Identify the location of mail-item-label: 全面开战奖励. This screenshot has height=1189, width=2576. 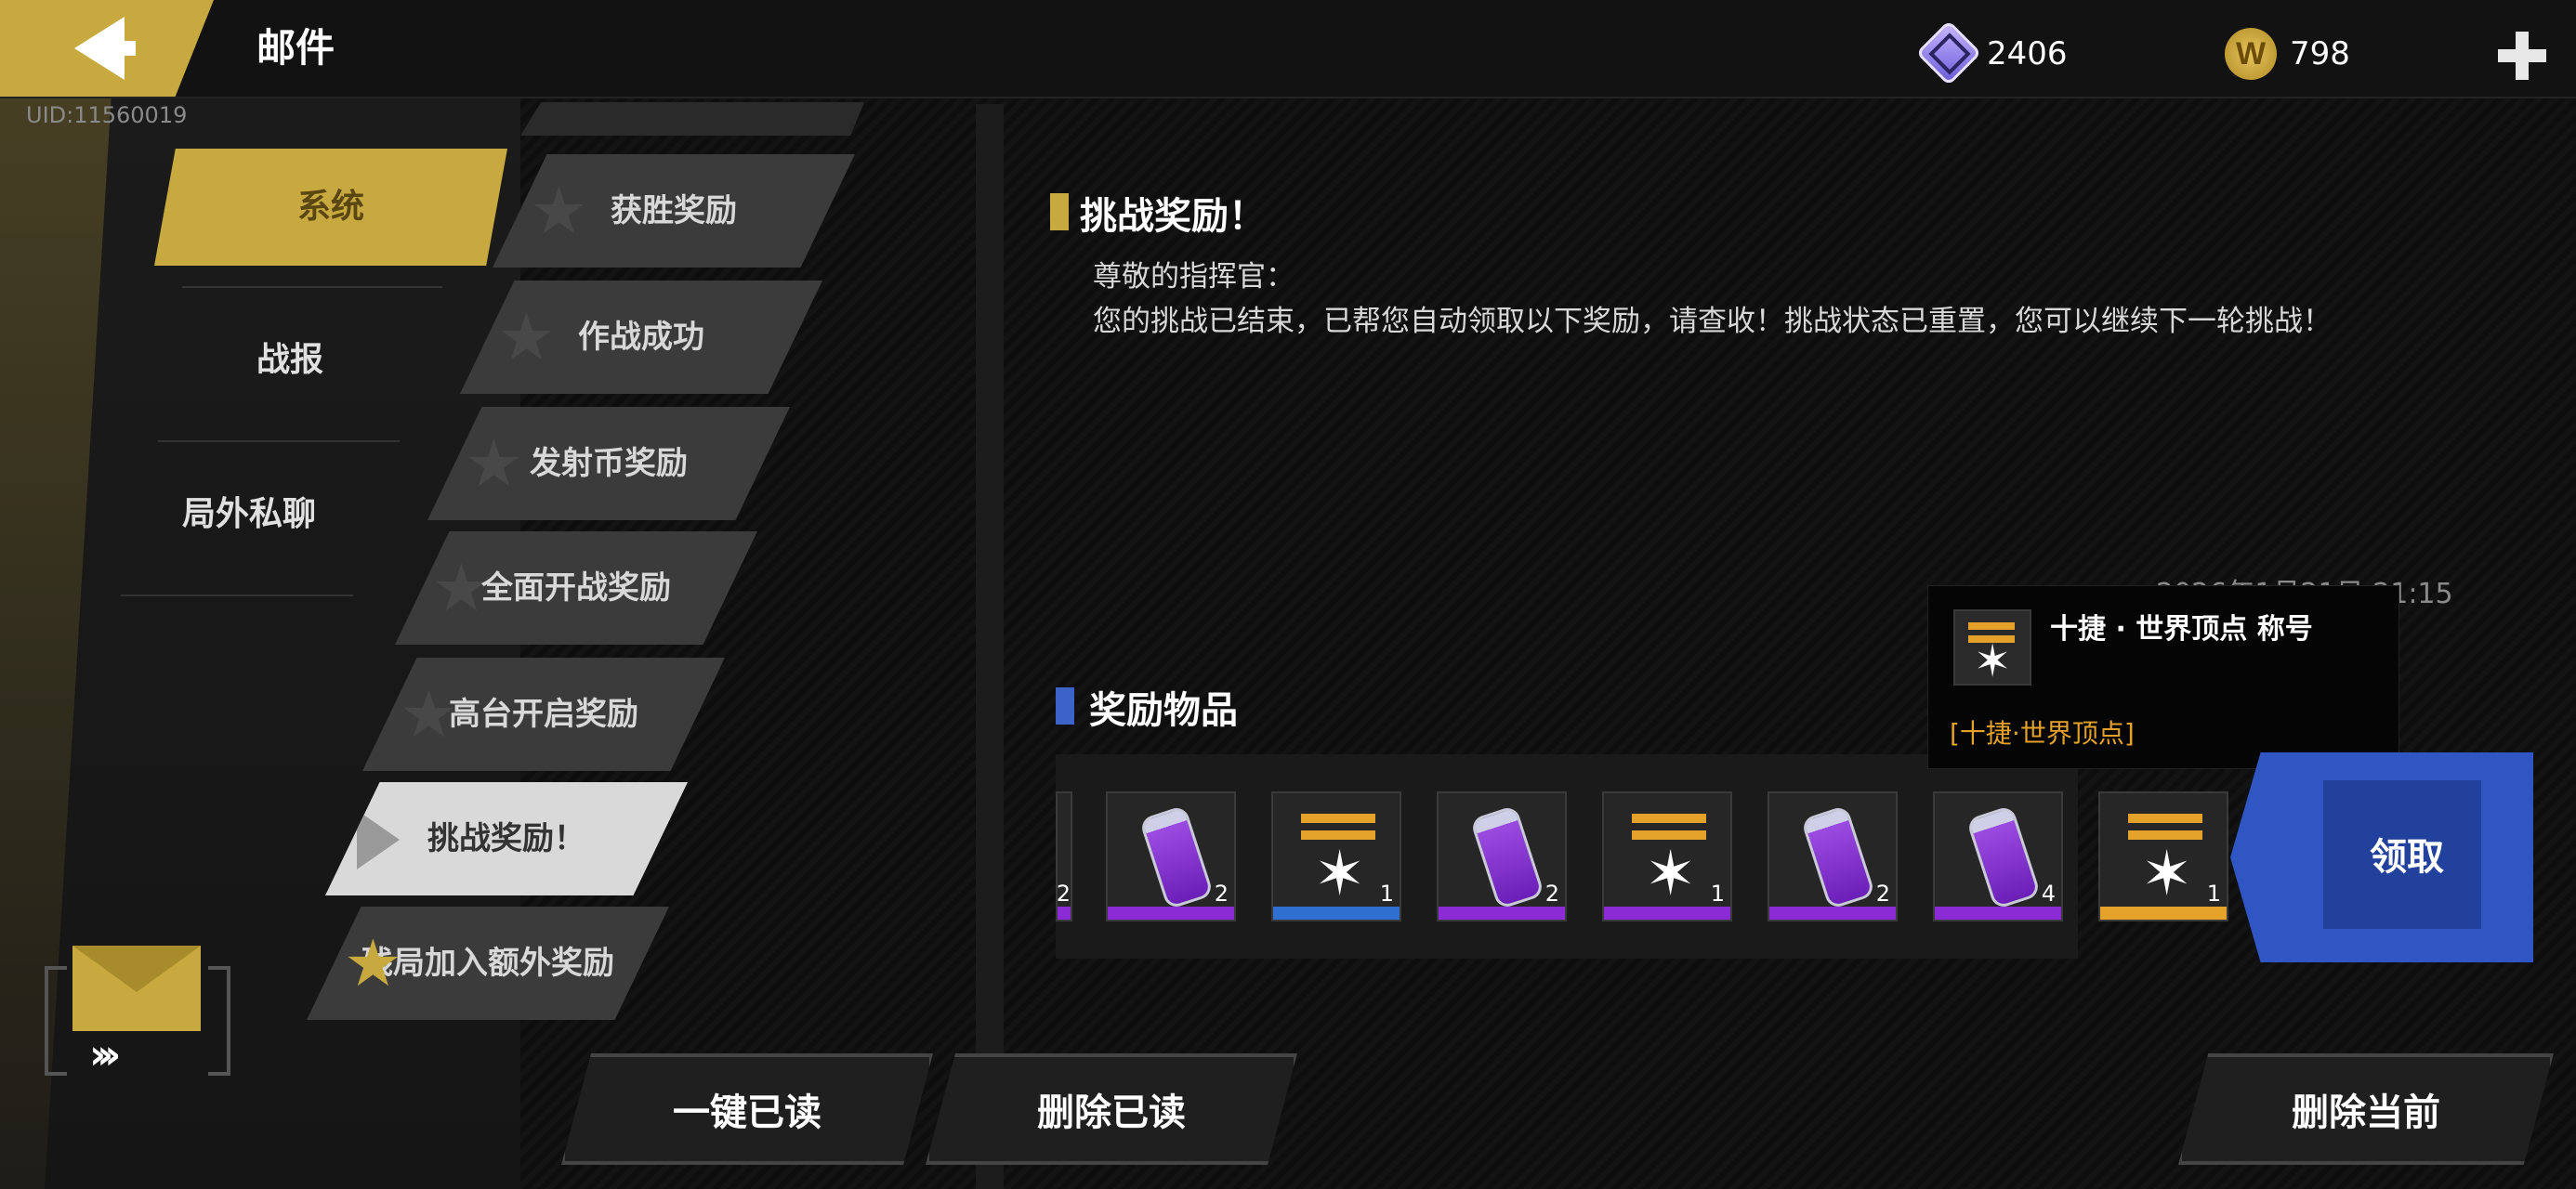
(576, 588).